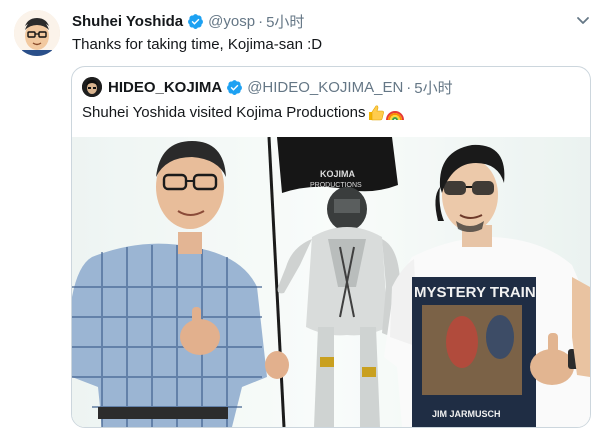 The image size is (607, 434). I want to click on quoted-tweet-timestamp: 5小时, so click(433, 87).